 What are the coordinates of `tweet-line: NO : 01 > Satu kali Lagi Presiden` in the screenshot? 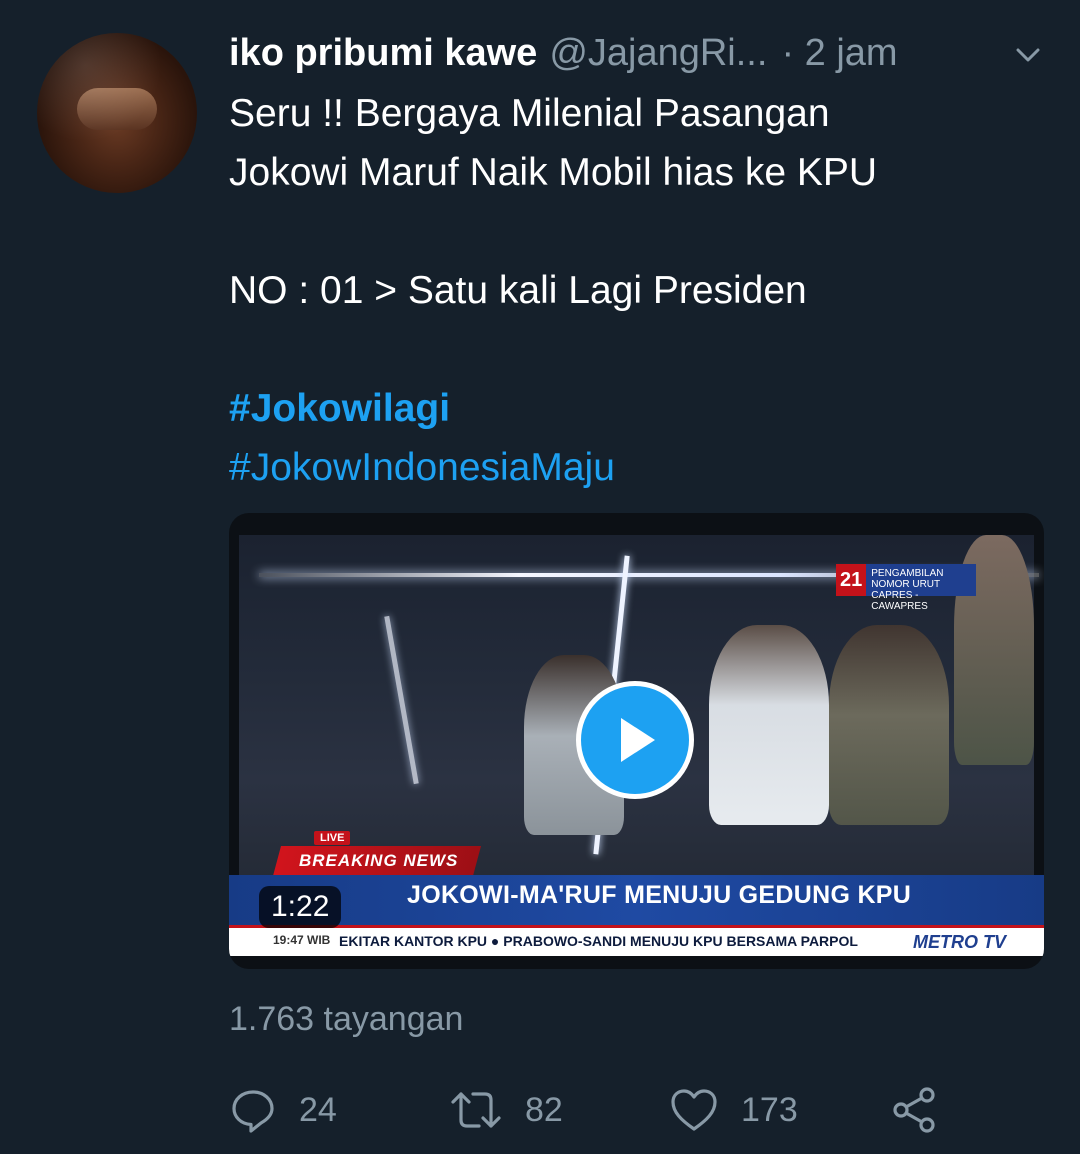 It's located at (518, 290).